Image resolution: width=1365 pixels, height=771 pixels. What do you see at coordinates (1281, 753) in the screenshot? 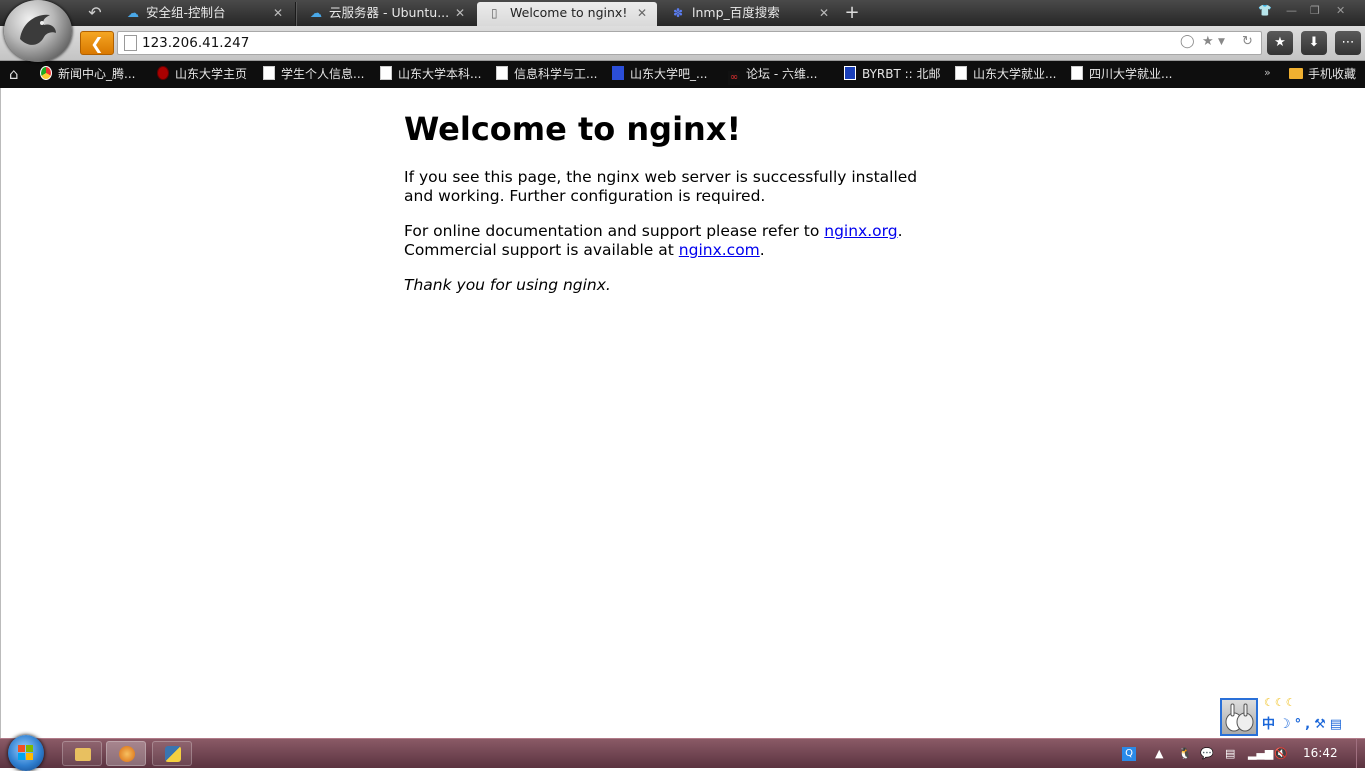
I see `volume-muted-icon: 🔇` at bounding box center [1281, 753].